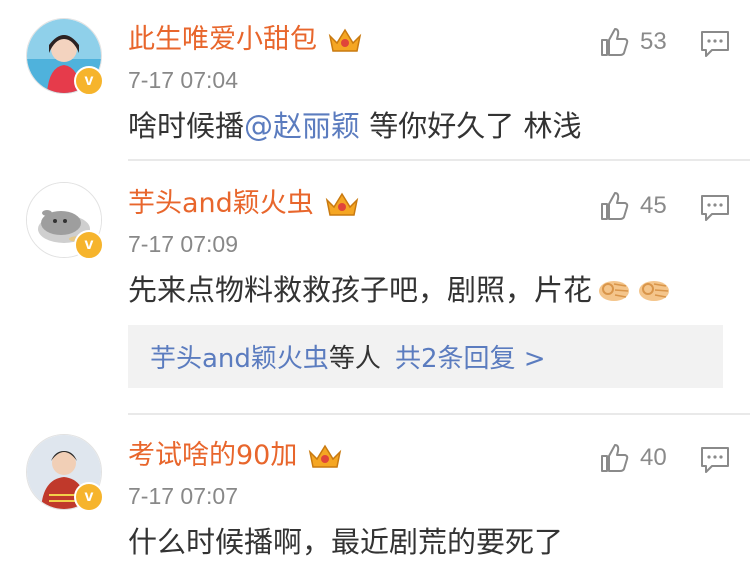 This screenshot has height=579, width=750. I want to click on view-replies-link: 共2条回复 >, so click(470, 356).